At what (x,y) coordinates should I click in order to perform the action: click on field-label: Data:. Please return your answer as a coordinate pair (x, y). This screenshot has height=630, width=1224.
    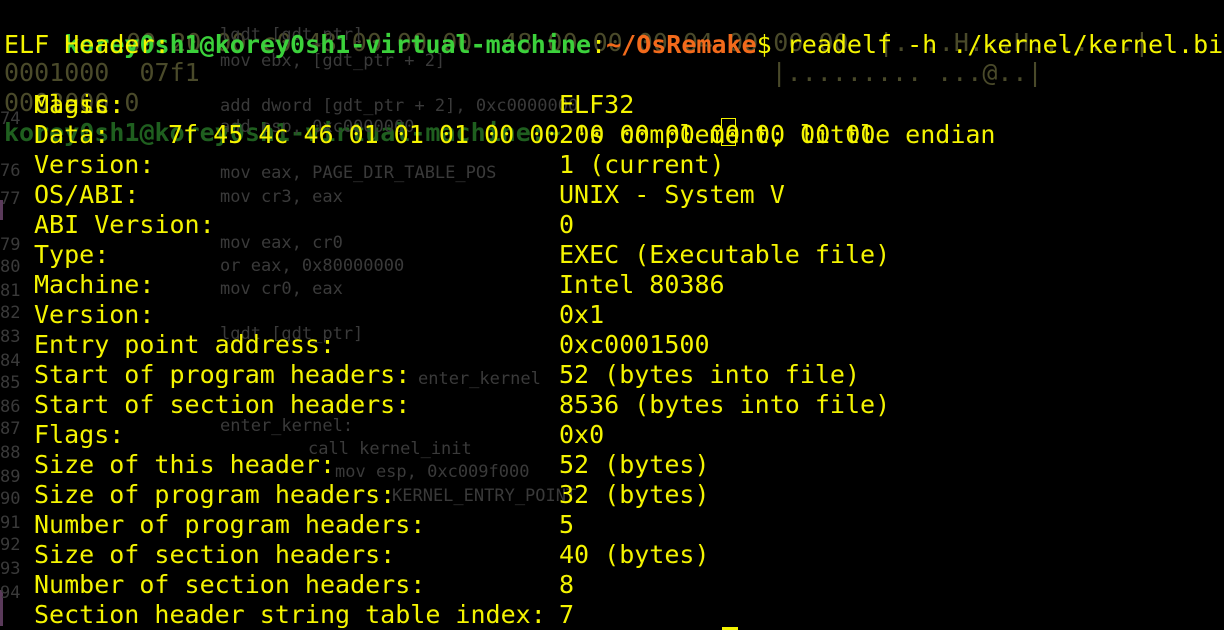
    Looking at the image, I should click on (72, 134).